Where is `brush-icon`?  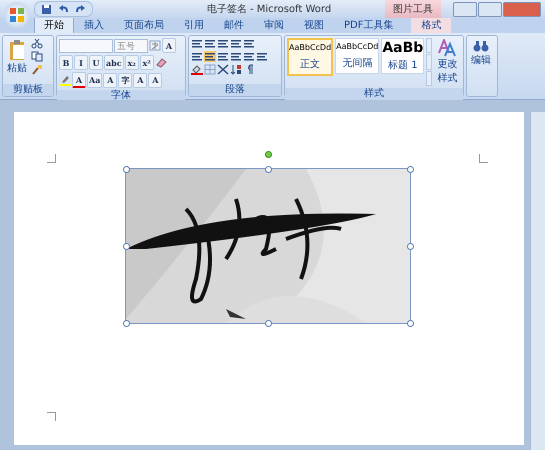 brush-icon is located at coordinates (37, 69).